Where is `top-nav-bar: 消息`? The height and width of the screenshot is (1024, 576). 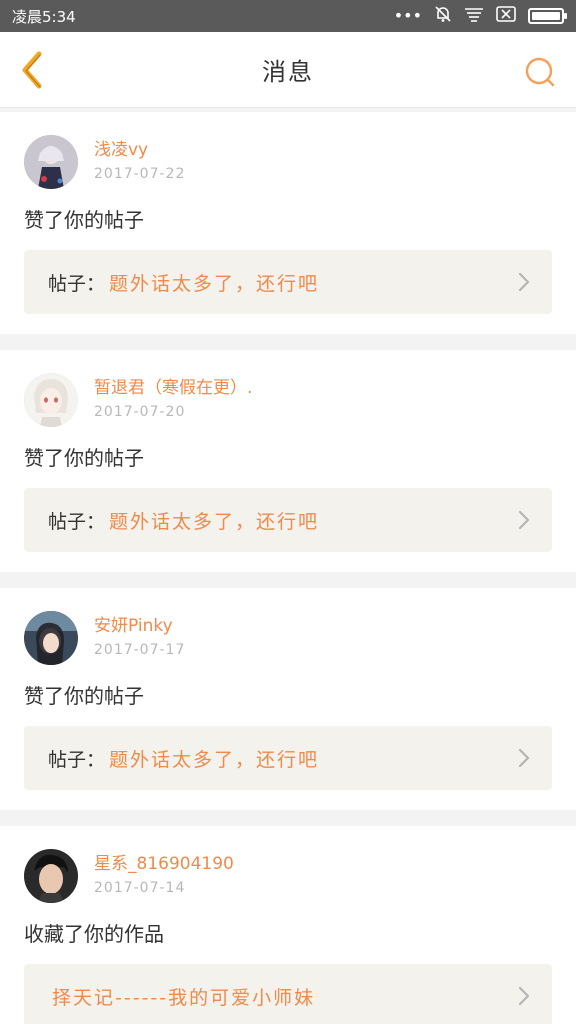 top-nav-bar: 消息 is located at coordinates (288, 70).